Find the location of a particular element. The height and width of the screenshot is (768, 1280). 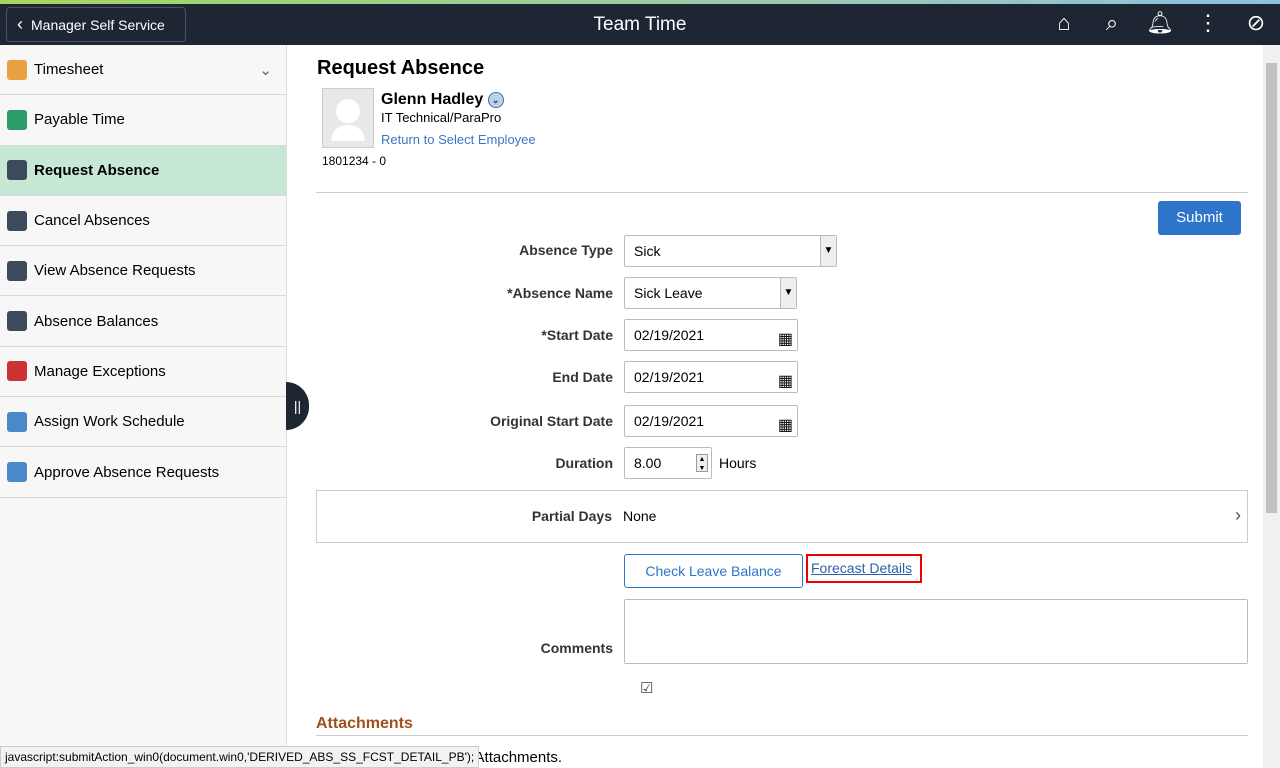

payable-time-icon is located at coordinates (17, 119).